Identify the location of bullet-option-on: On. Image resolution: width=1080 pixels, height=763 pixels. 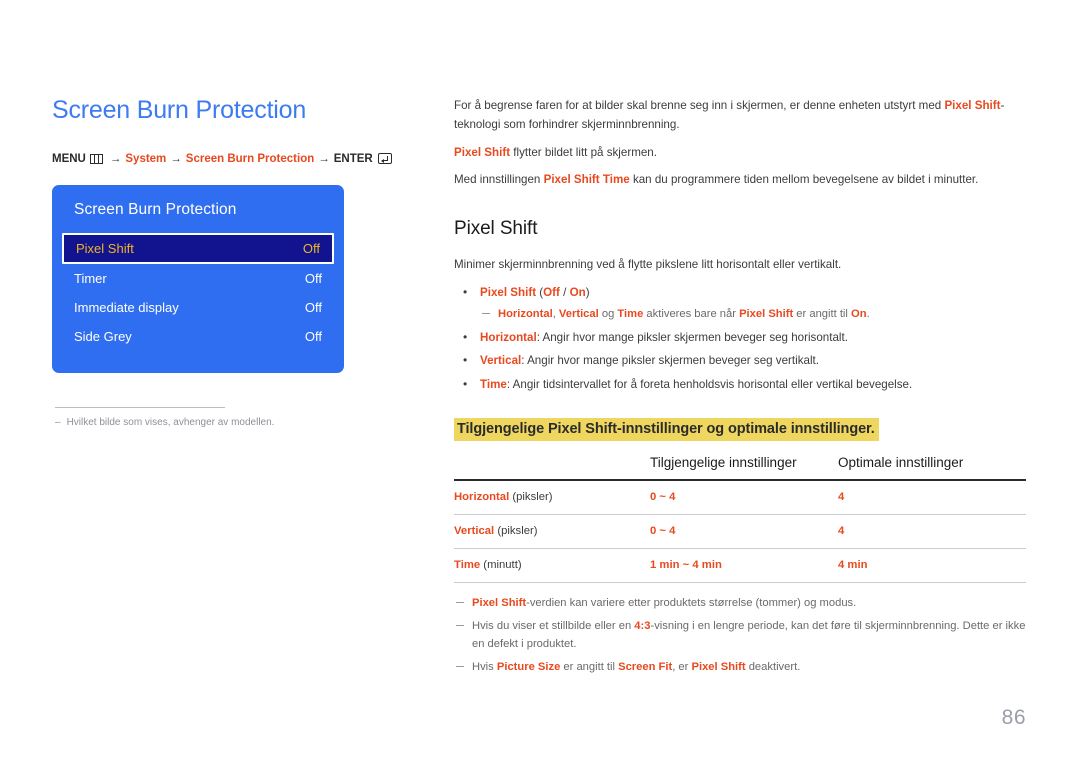
(577, 292).